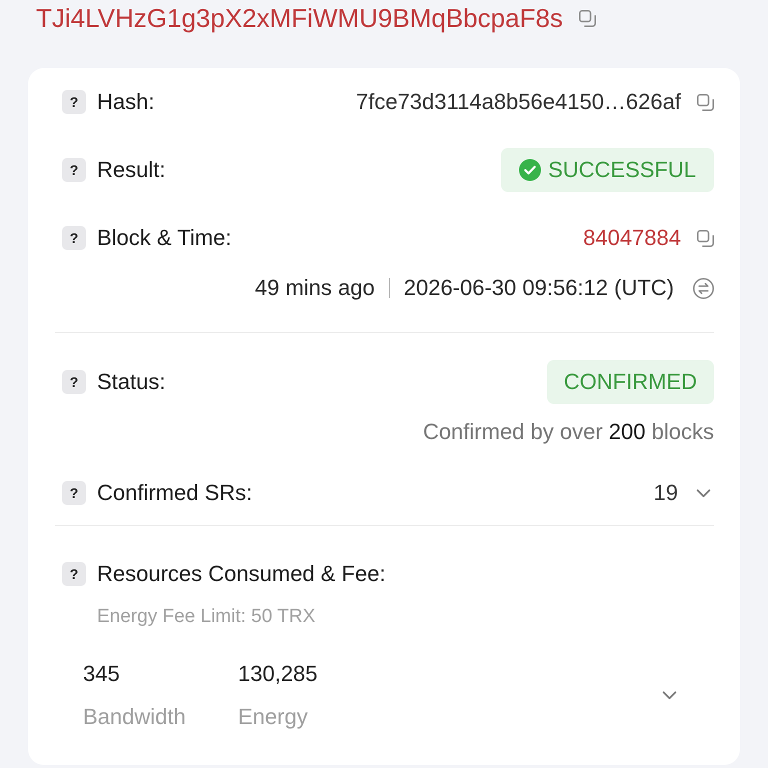  I want to click on timestamp-text: 2026-06-30 09:56:12 (UTC), so click(539, 288).